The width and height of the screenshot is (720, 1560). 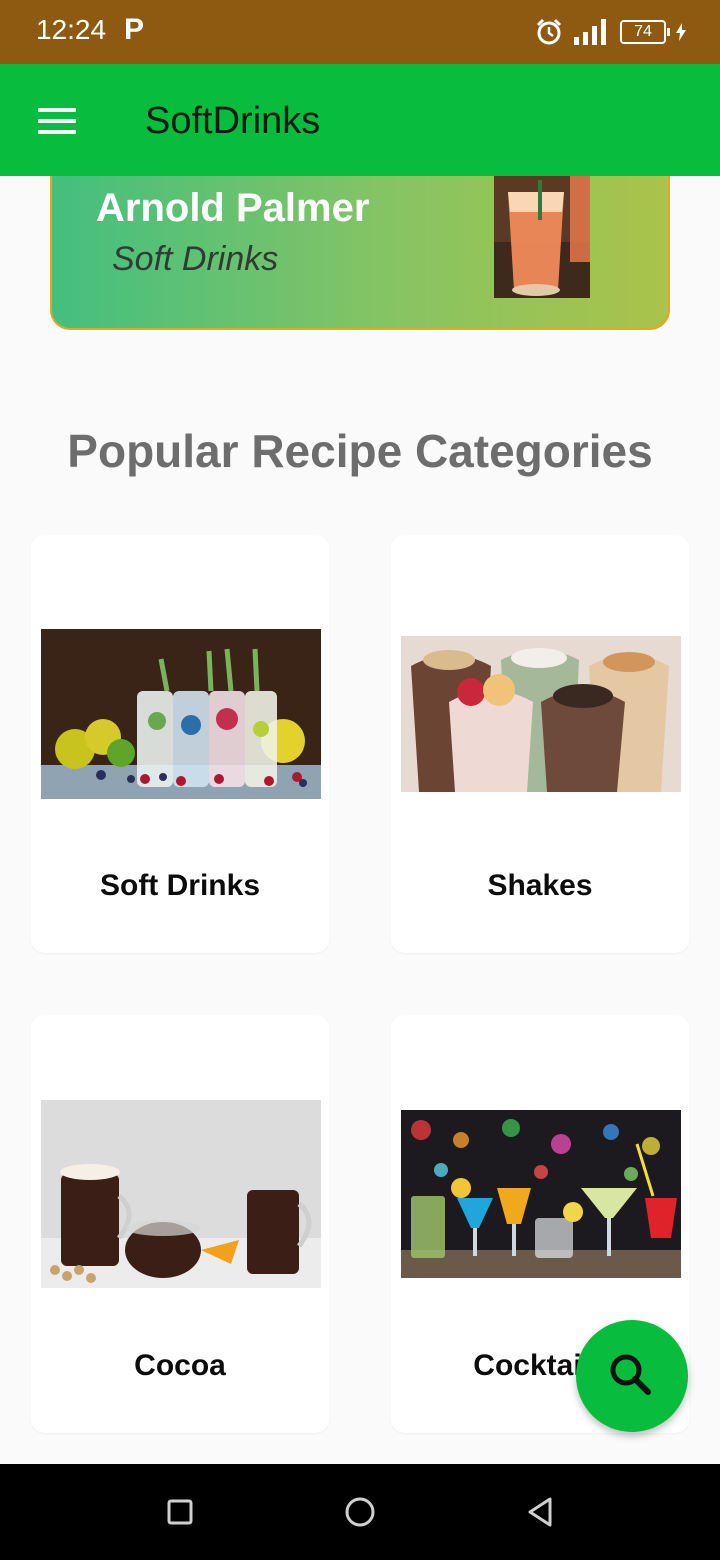 I want to click on section-title: Popular Recipe Categories, so click(x=360, y=451).